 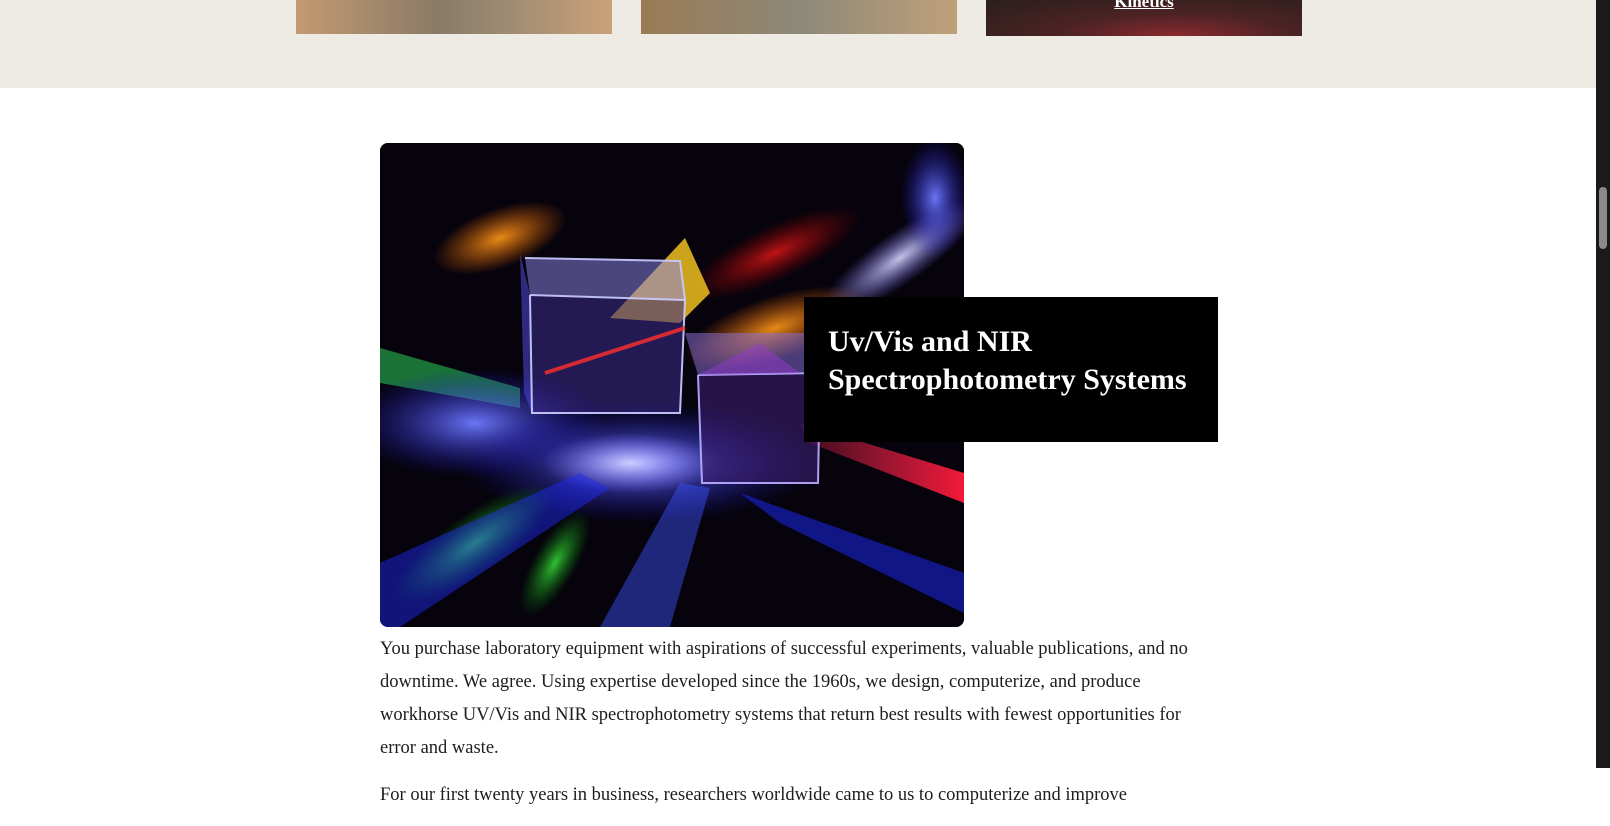 What do you see at coordinates (1144, 18) in the screenshot?
I see `related-card-3: Kinetics` at bounding box center [1144, 18].